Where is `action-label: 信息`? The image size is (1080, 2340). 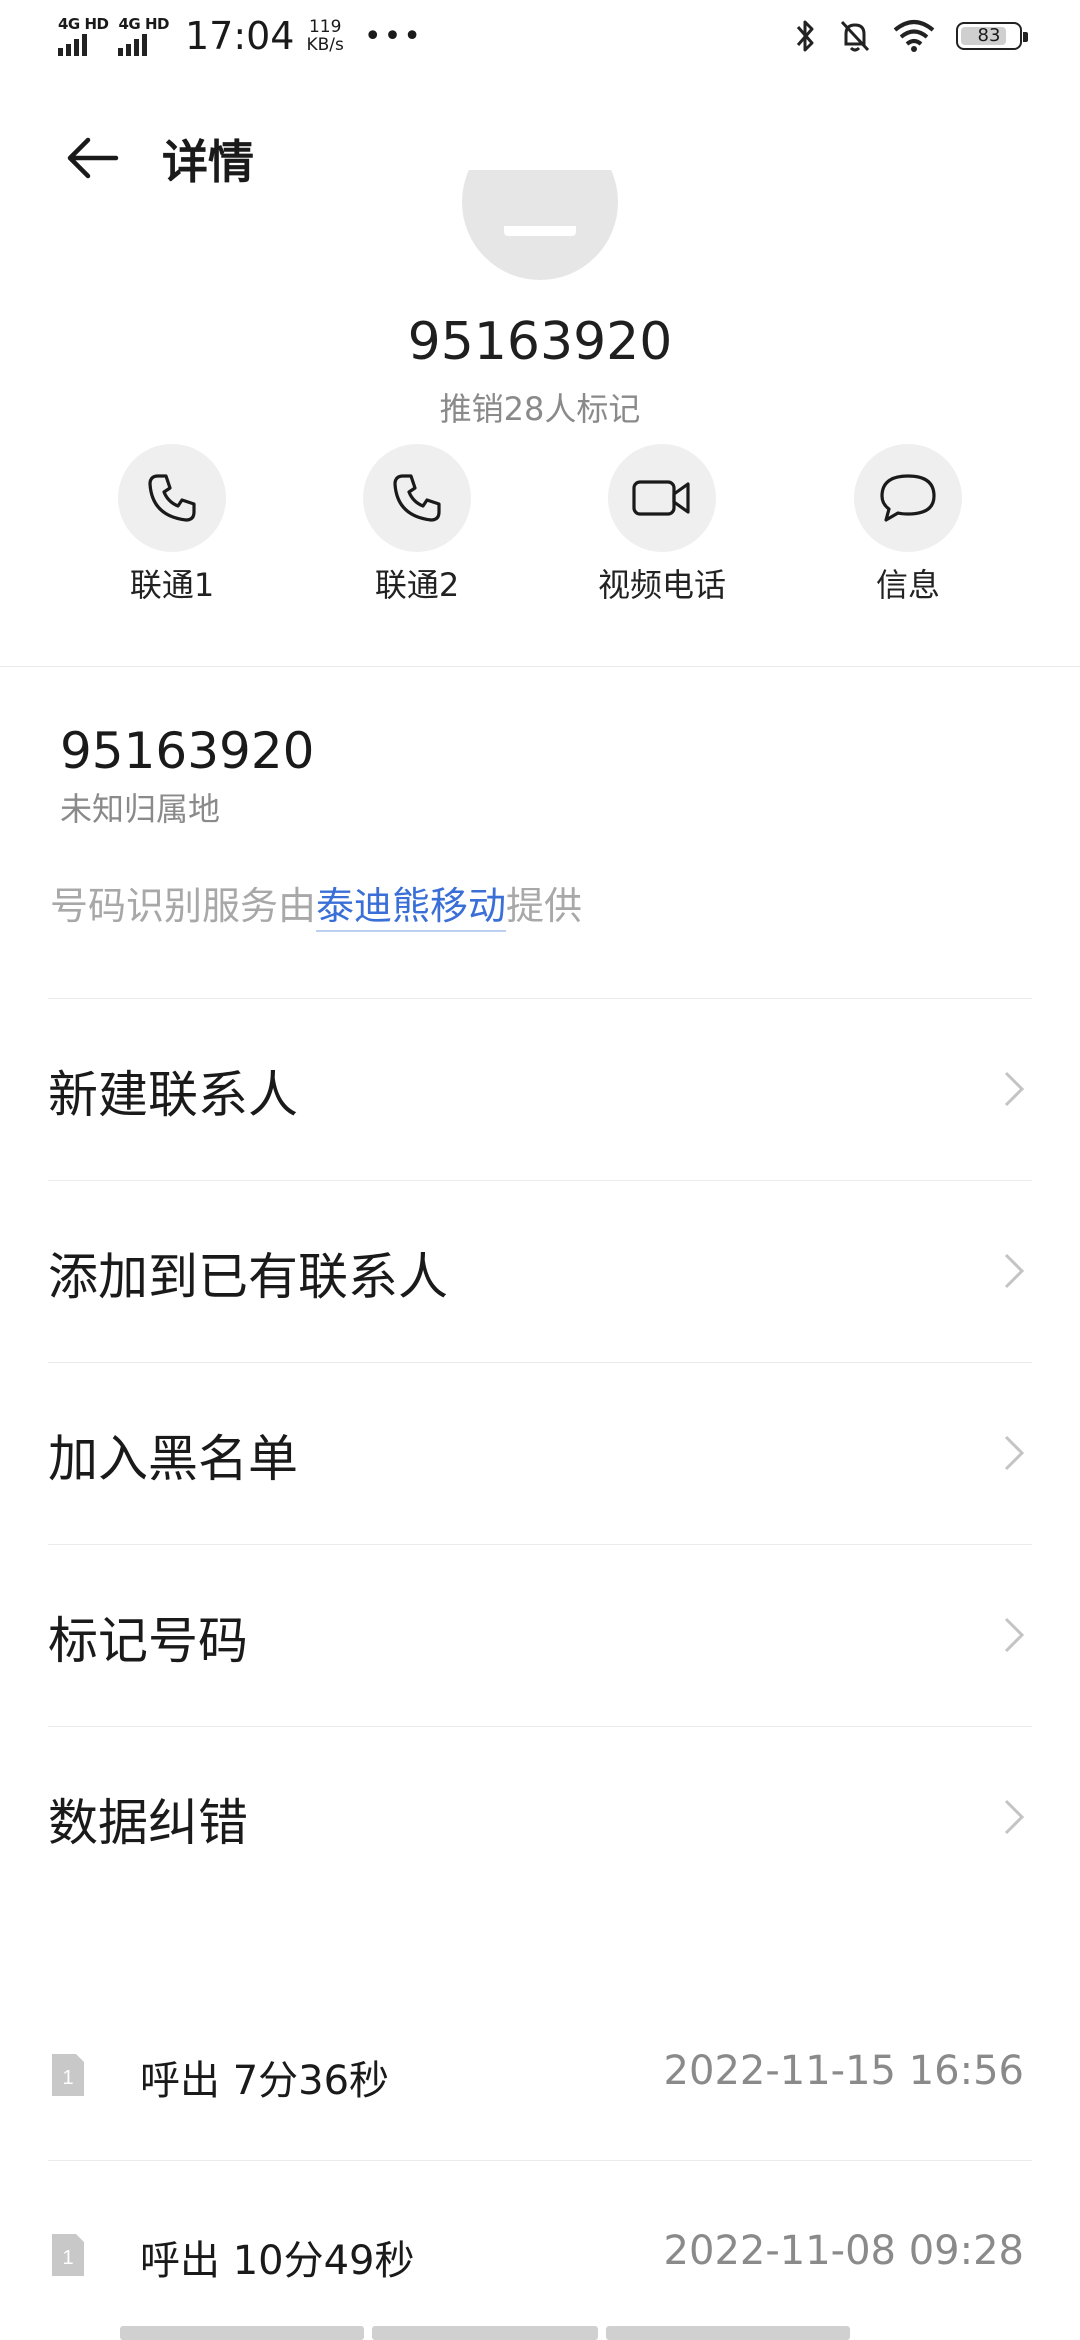
action-label: 信息 is located at coordinates (907, 585).